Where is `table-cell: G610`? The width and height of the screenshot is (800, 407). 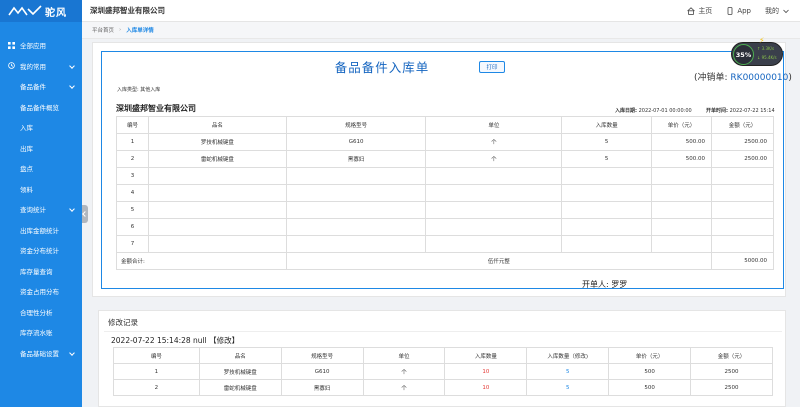 table-cell: G610 is located at coordinates (356, 142).